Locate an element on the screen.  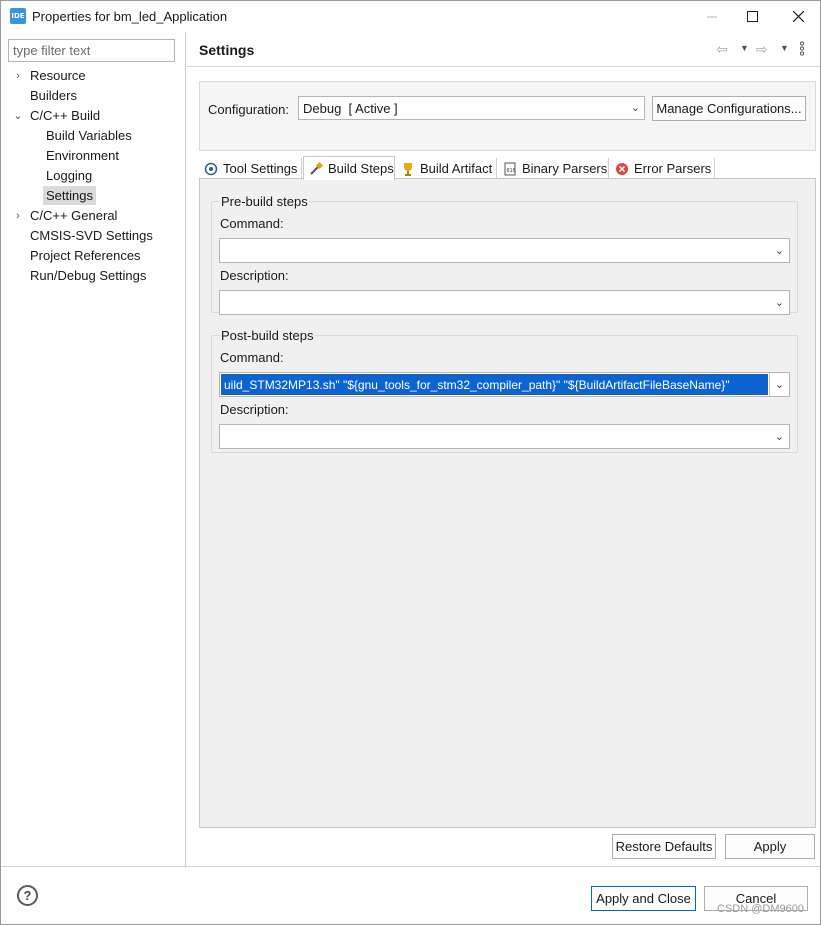
tree-item-builders: Builders is located at coordinates (53, 96).